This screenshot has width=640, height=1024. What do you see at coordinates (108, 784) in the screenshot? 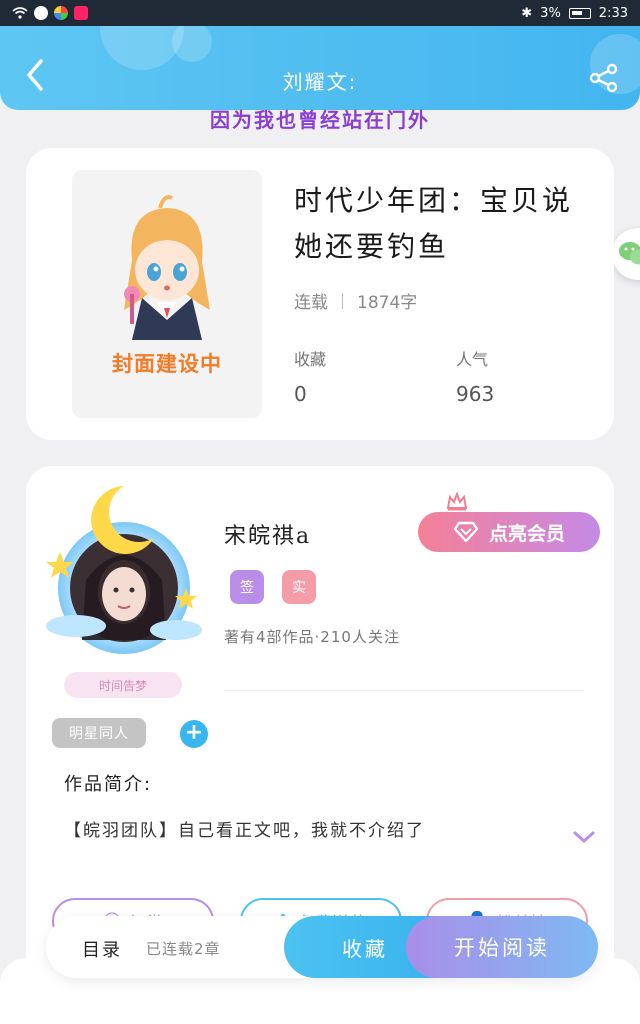
I see `intro-label: 作品简介:` at bounding box center [108, 784].